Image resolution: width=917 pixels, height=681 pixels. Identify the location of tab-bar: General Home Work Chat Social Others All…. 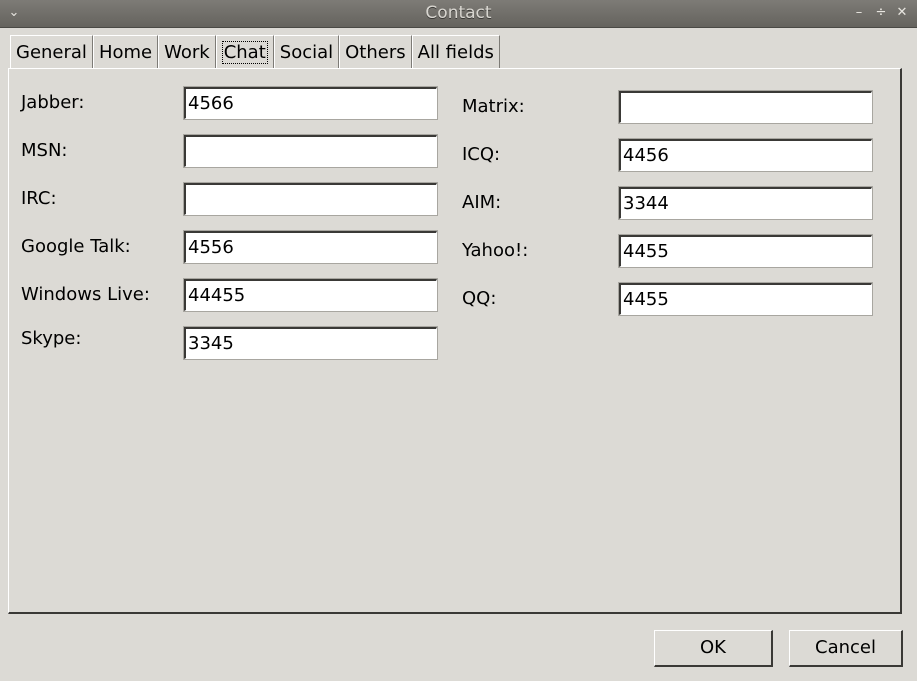
(255, 52).